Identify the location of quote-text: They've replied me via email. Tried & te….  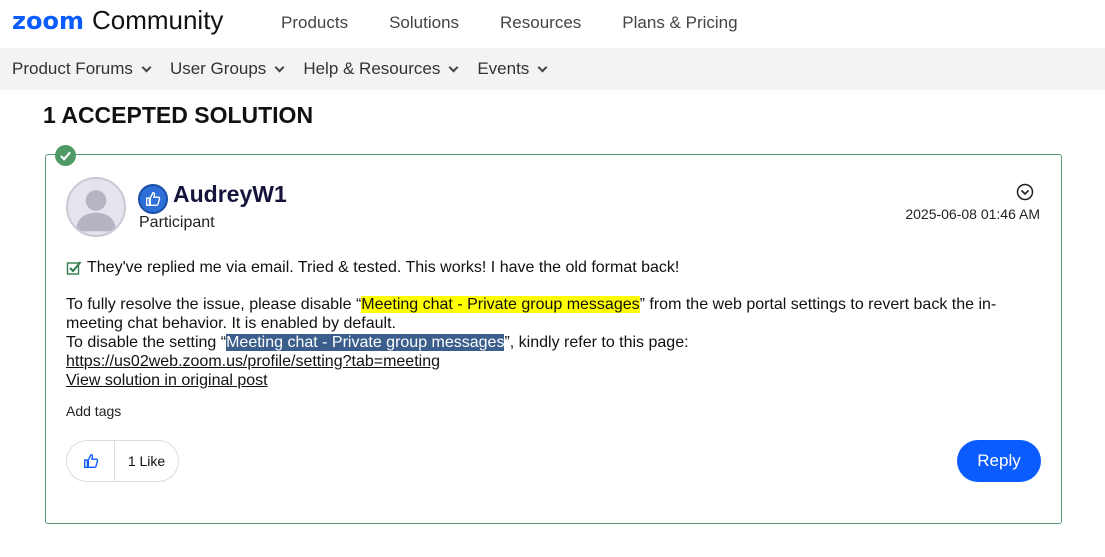
(383, 267).